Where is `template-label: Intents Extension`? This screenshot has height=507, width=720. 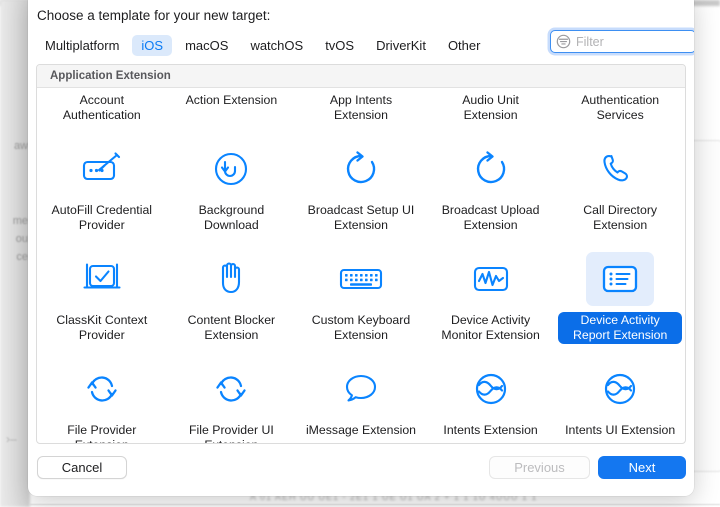 template-label: Intents Extension is located at coordinates (490, 430).